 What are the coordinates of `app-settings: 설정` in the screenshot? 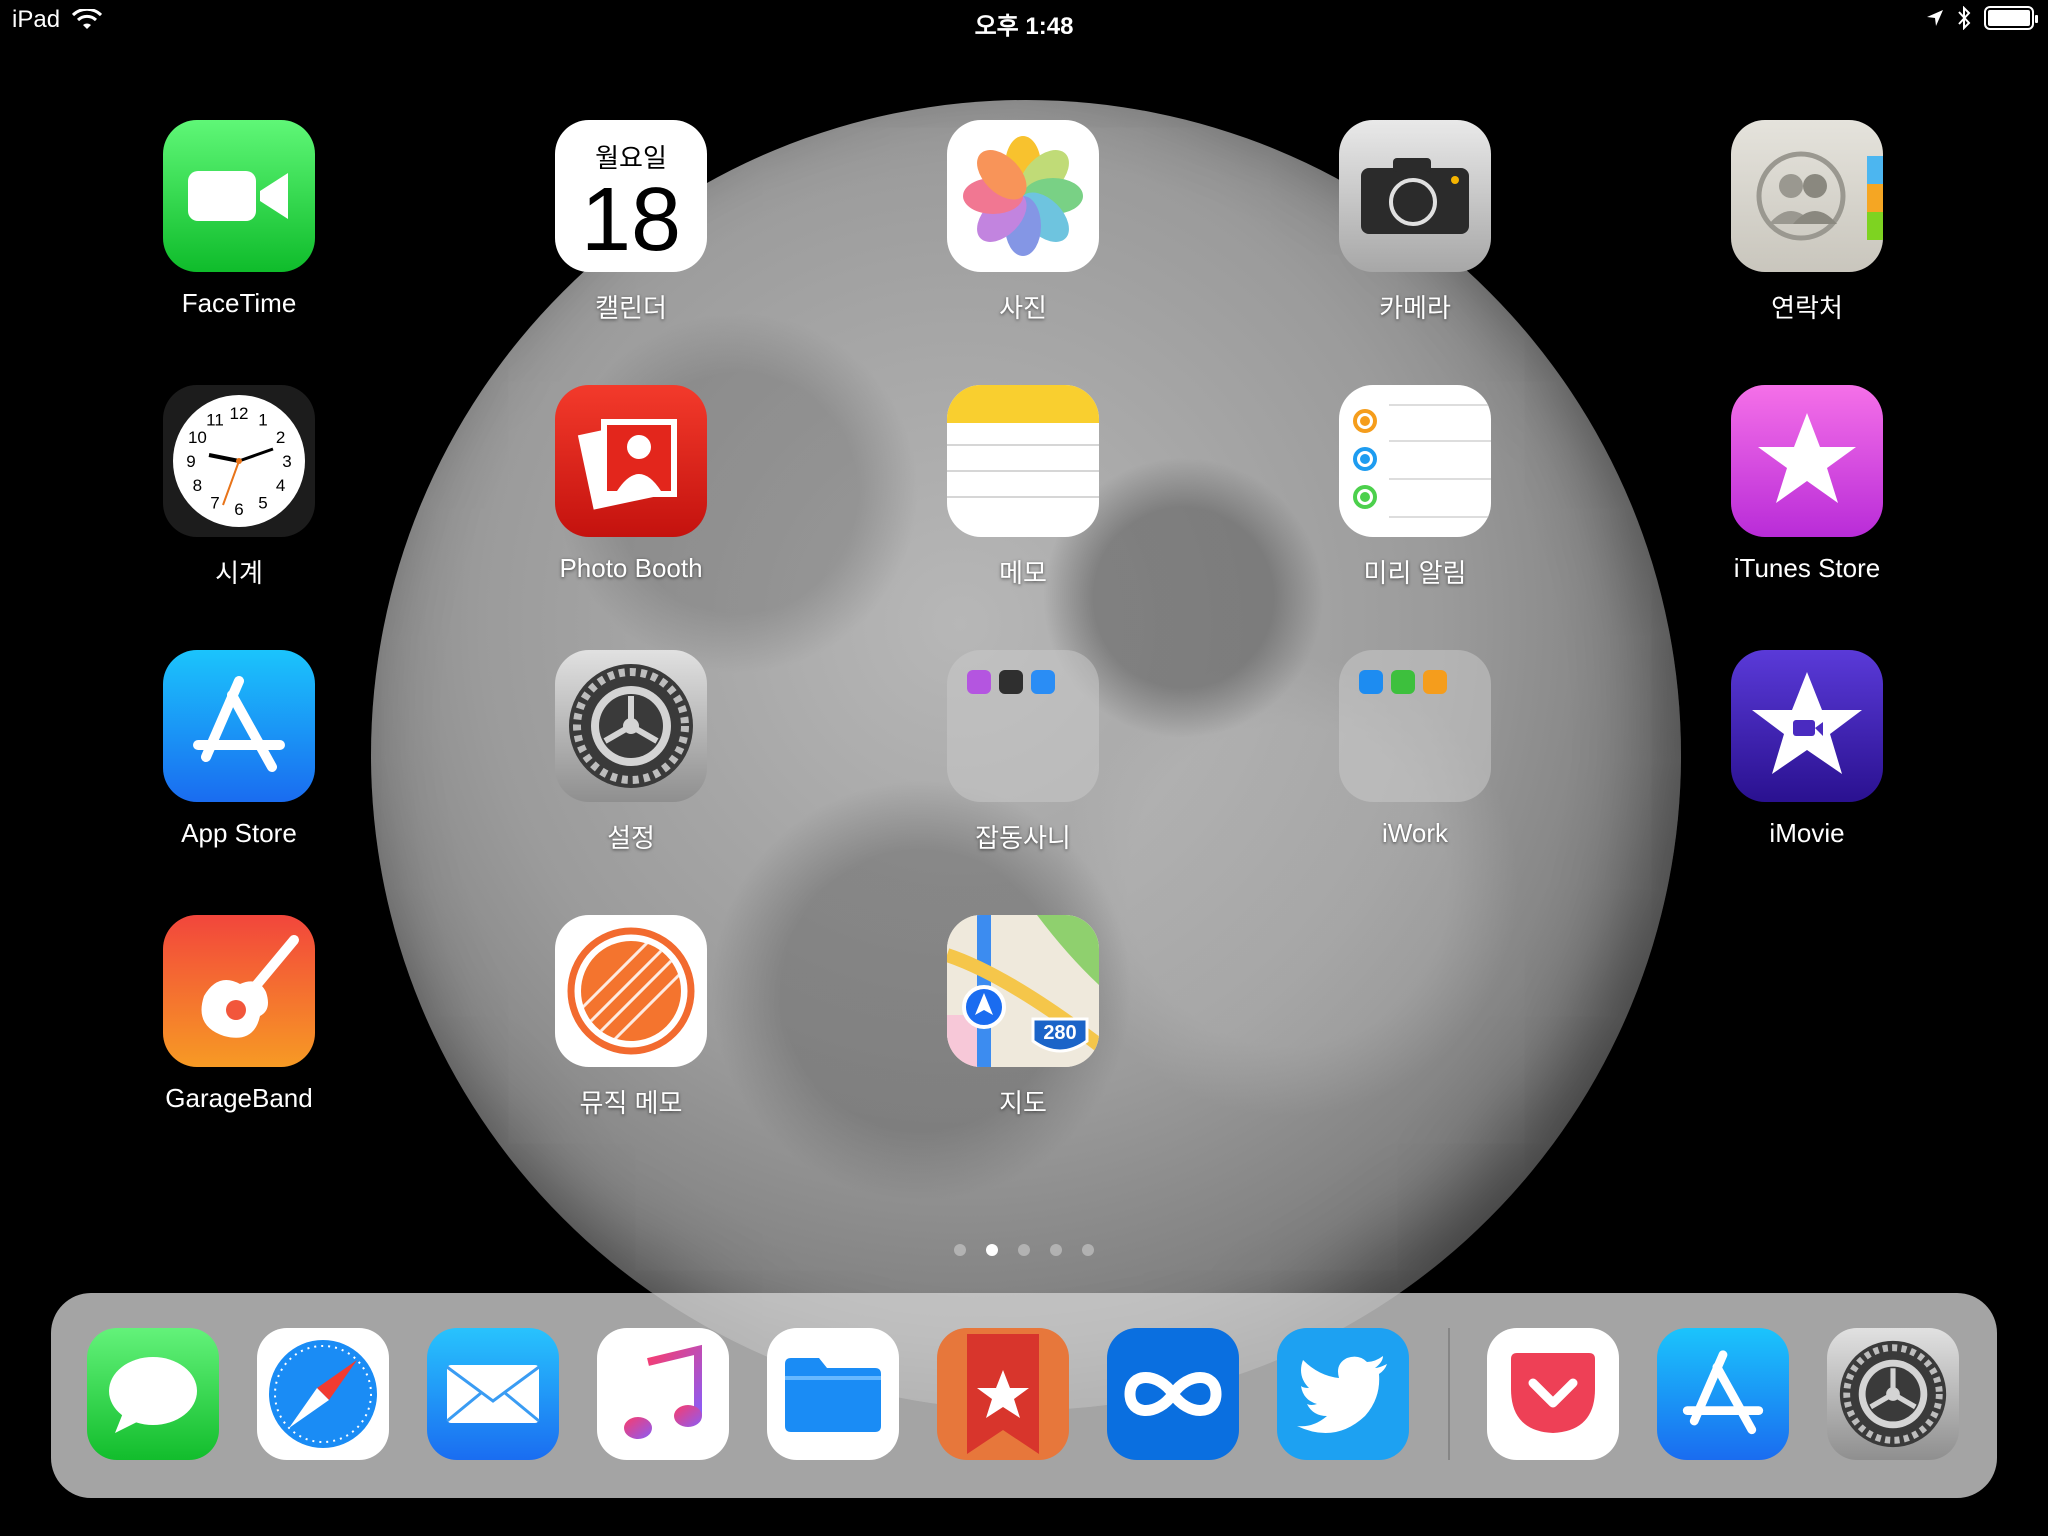 It's located at (631, 760).